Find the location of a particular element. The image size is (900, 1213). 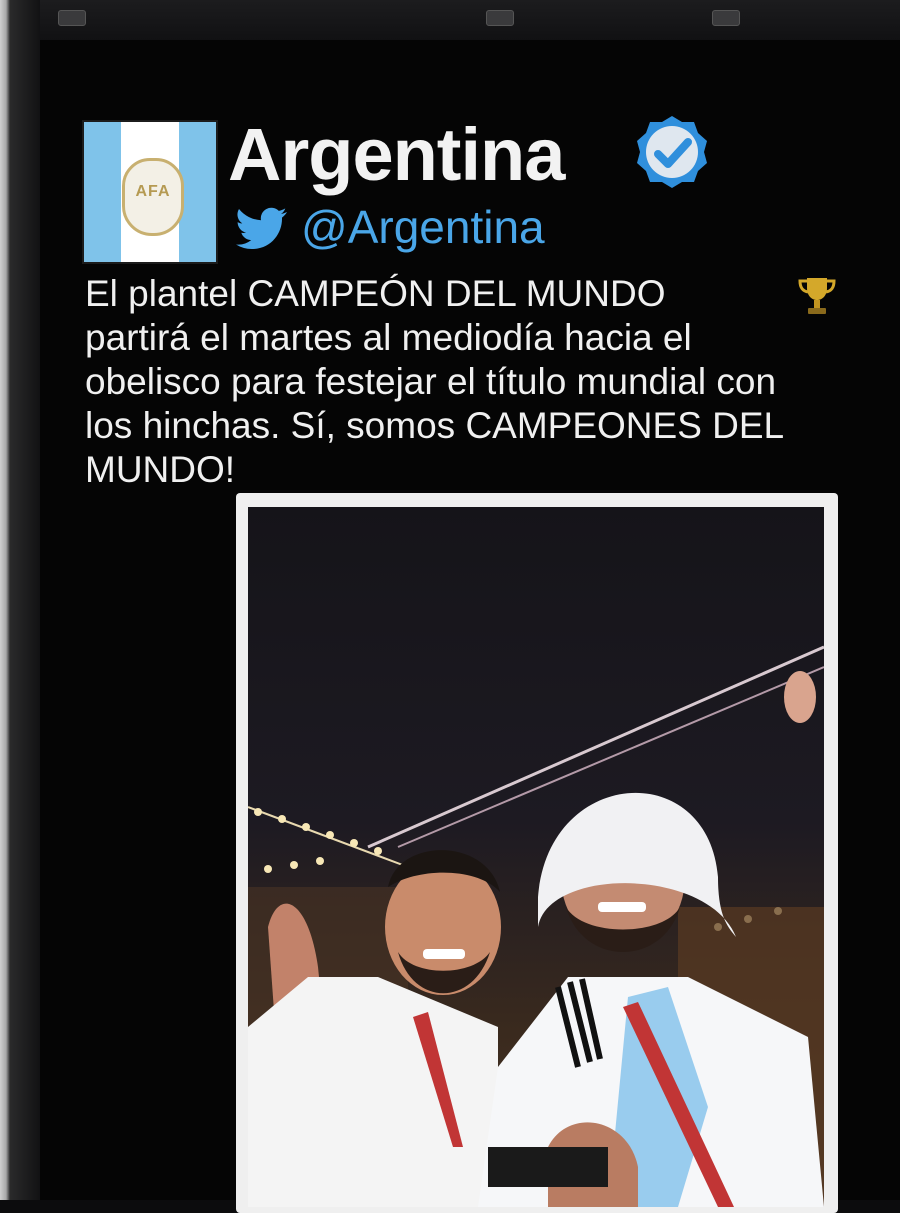

tweet-line: los hinchas. Sí, somos CAMPEONES DEL is located at coordinates (435, 425).